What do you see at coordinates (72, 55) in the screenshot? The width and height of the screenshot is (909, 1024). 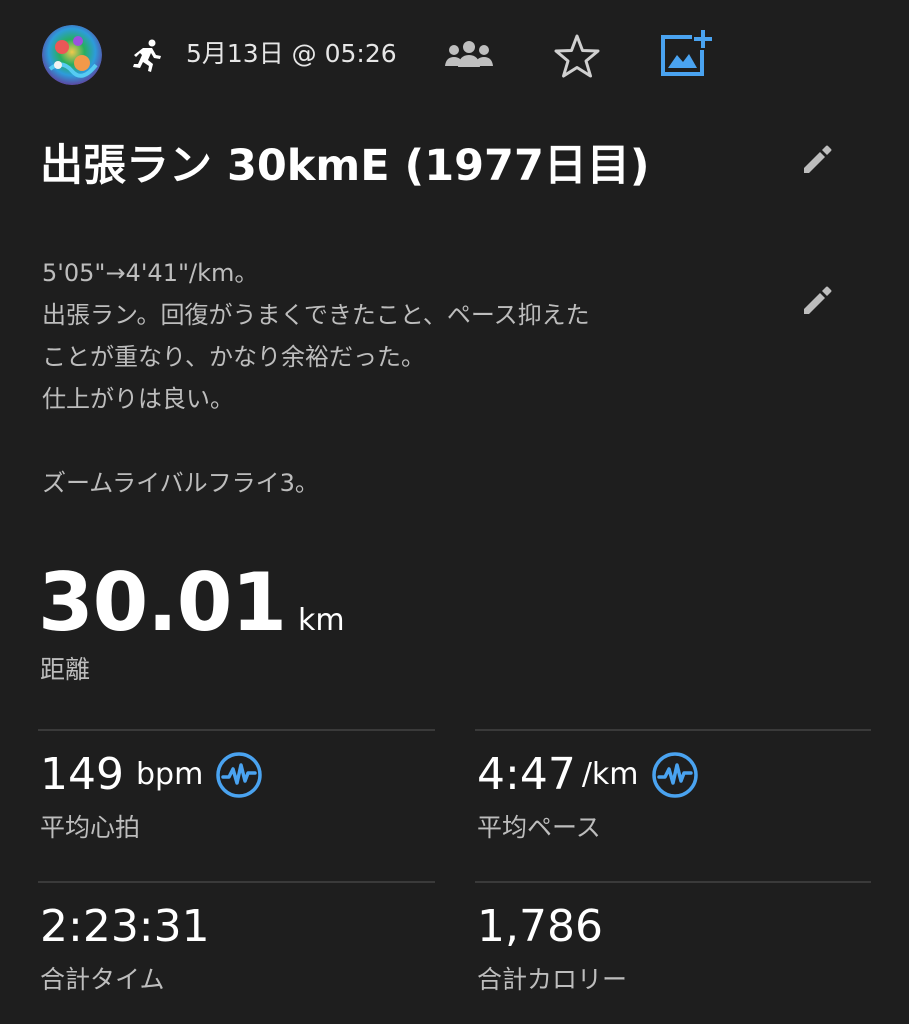 I see `avatar` at bounding box center [72, 55].